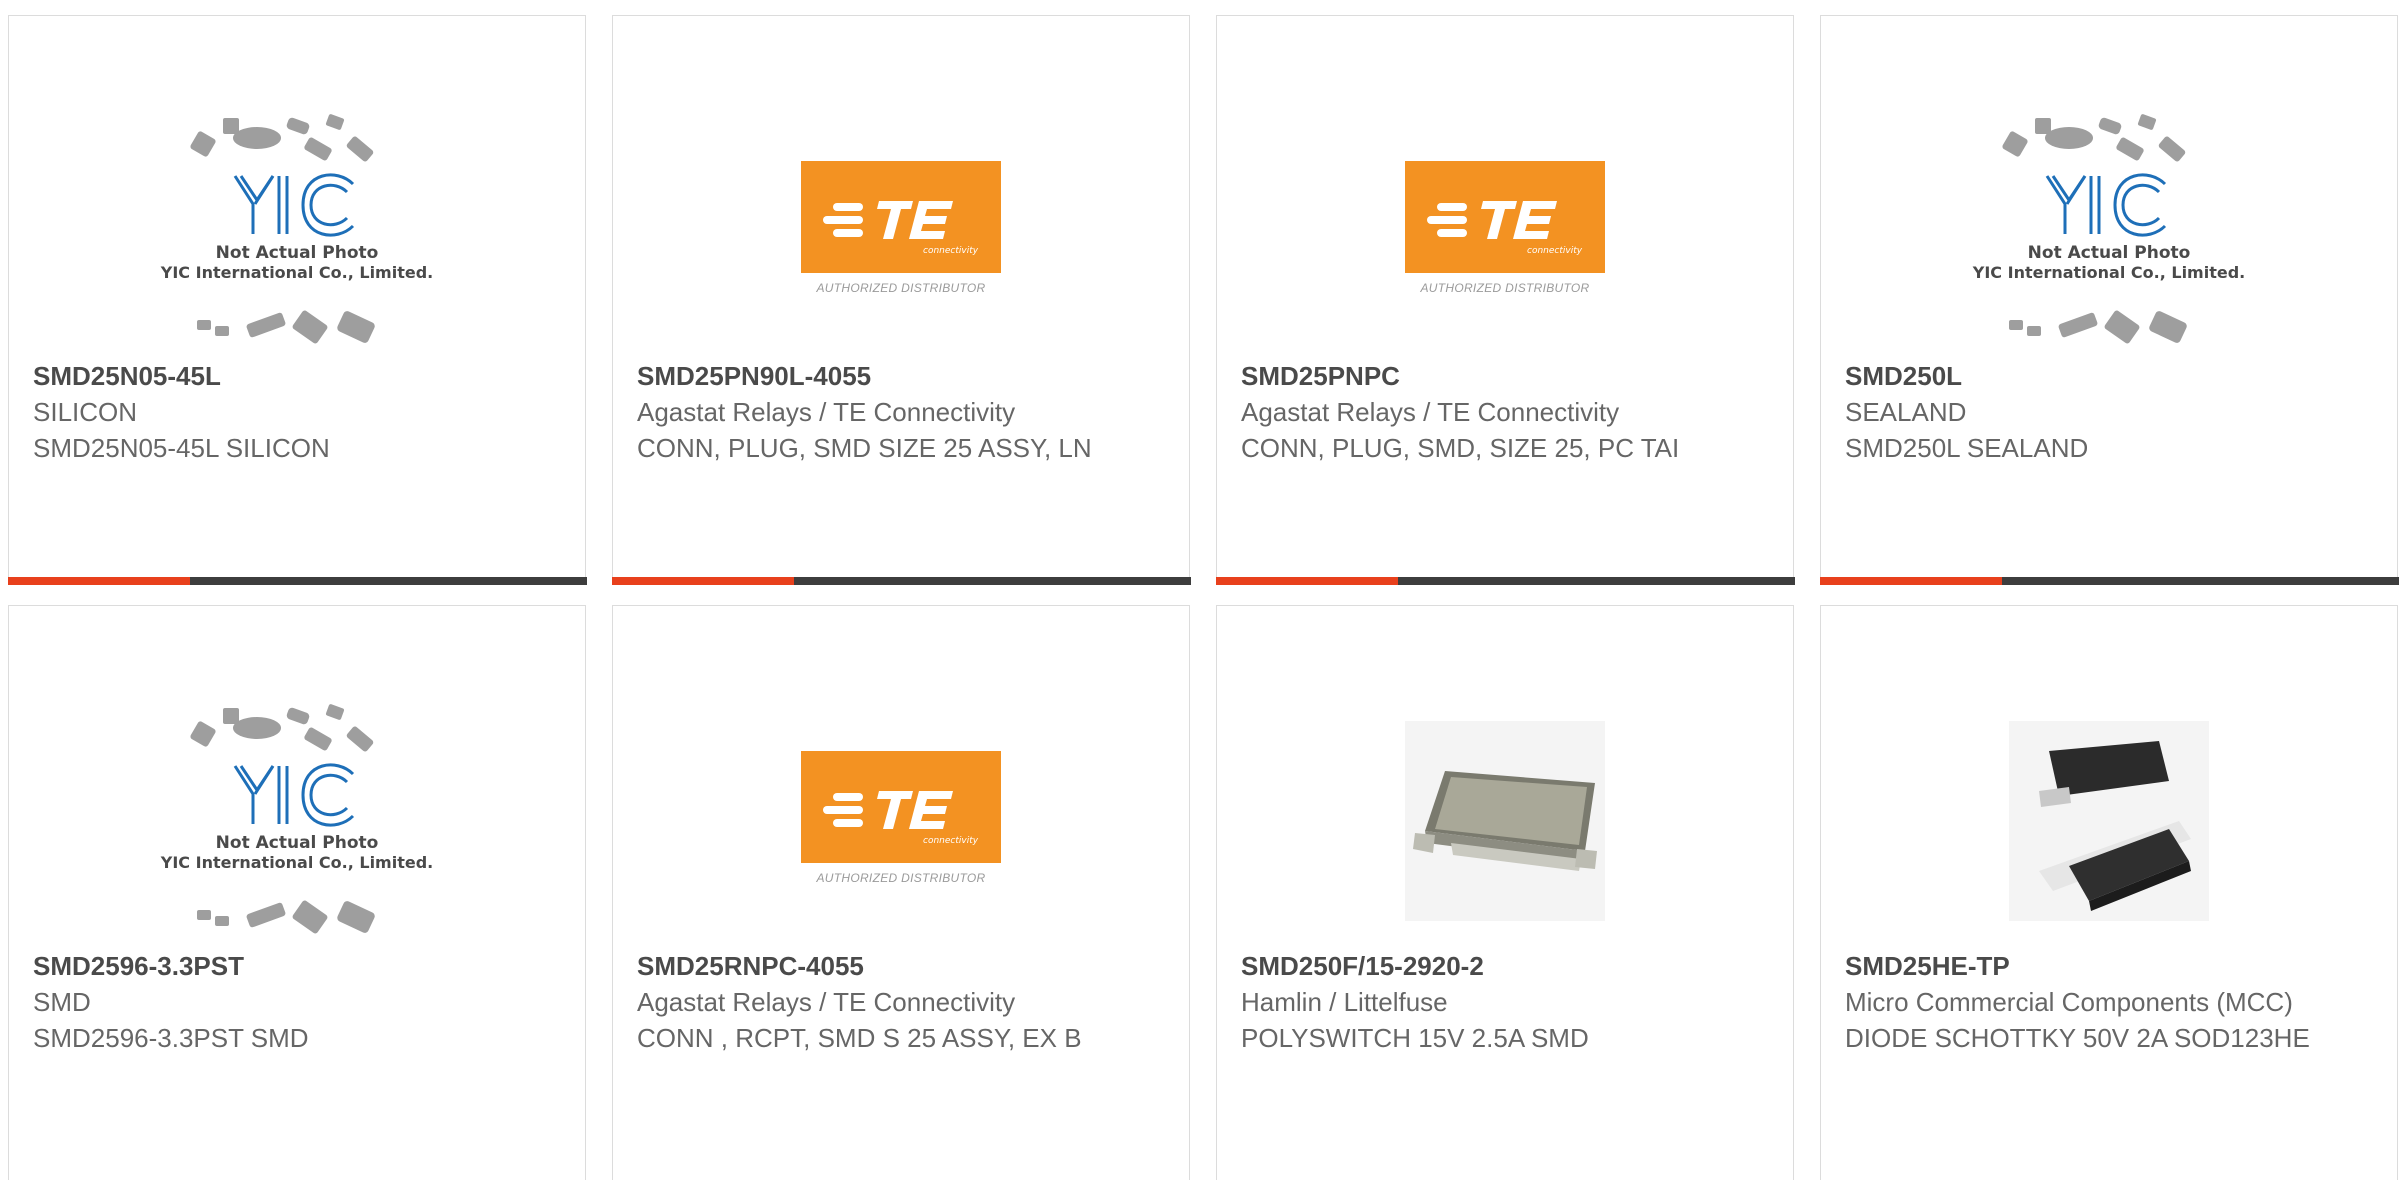 This screenshot has height=1180, width=2400. Describe the element at coordinates (872, 376) in the screenshot. I see `part-number-link: SMD25PN90L-4055` at that location.